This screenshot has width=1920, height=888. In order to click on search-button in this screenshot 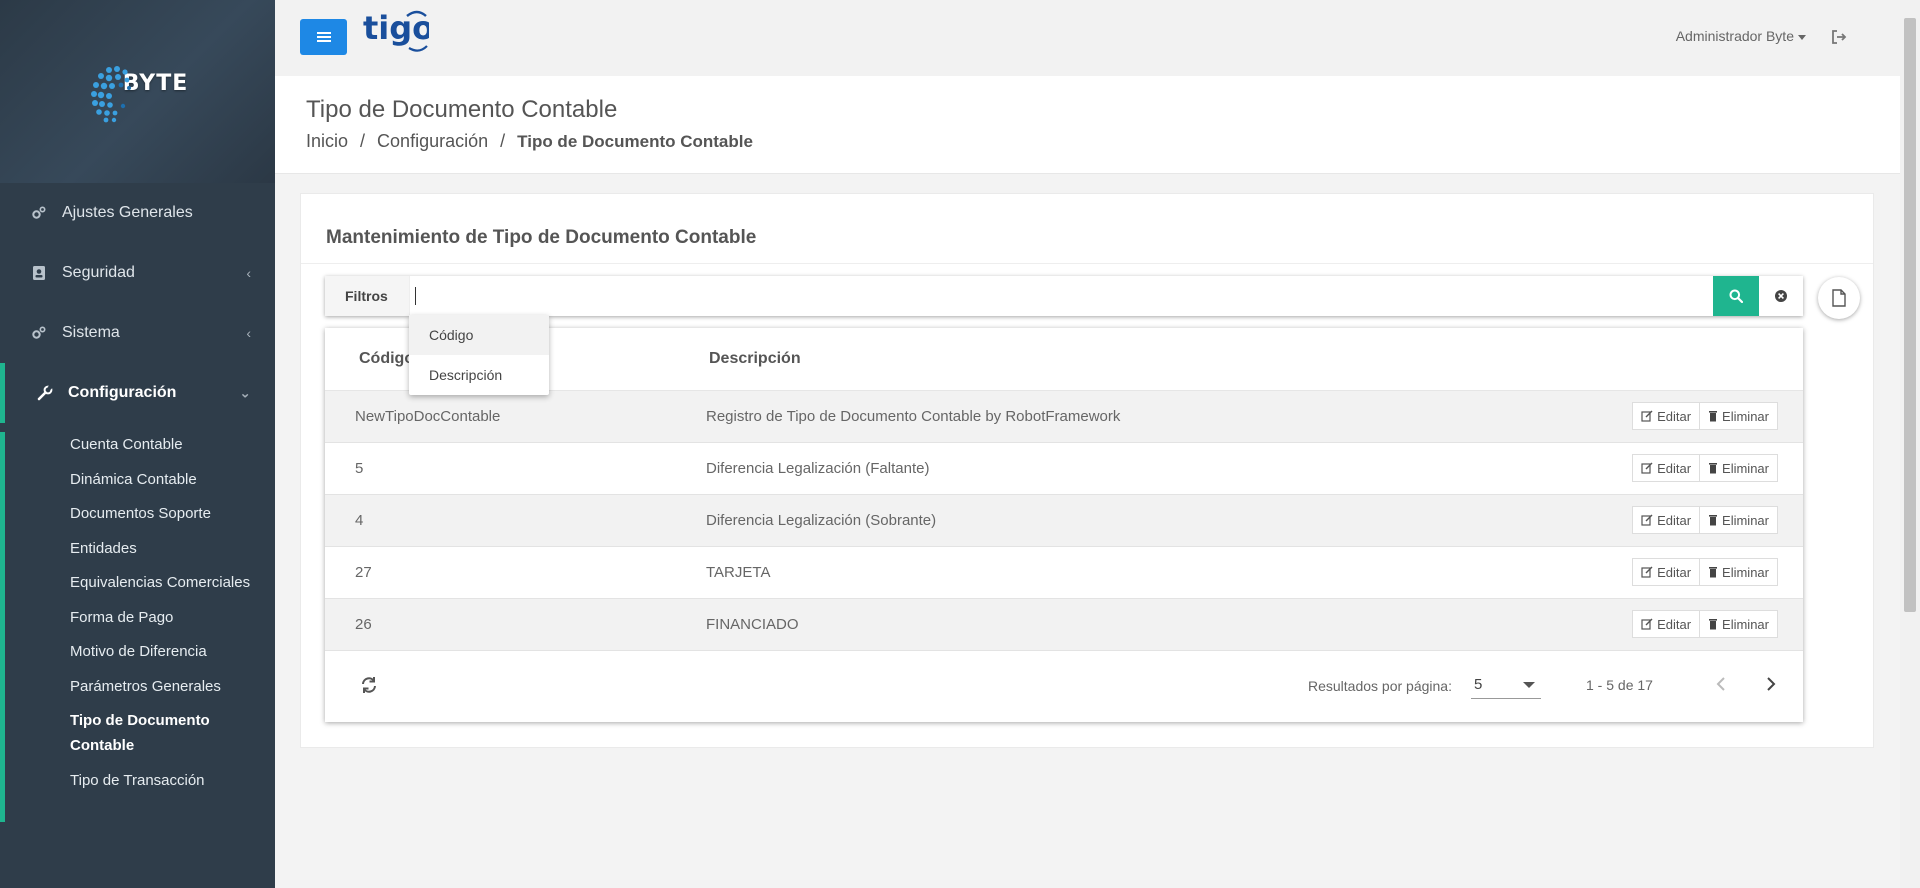, I will do `click(1736, 296)`.